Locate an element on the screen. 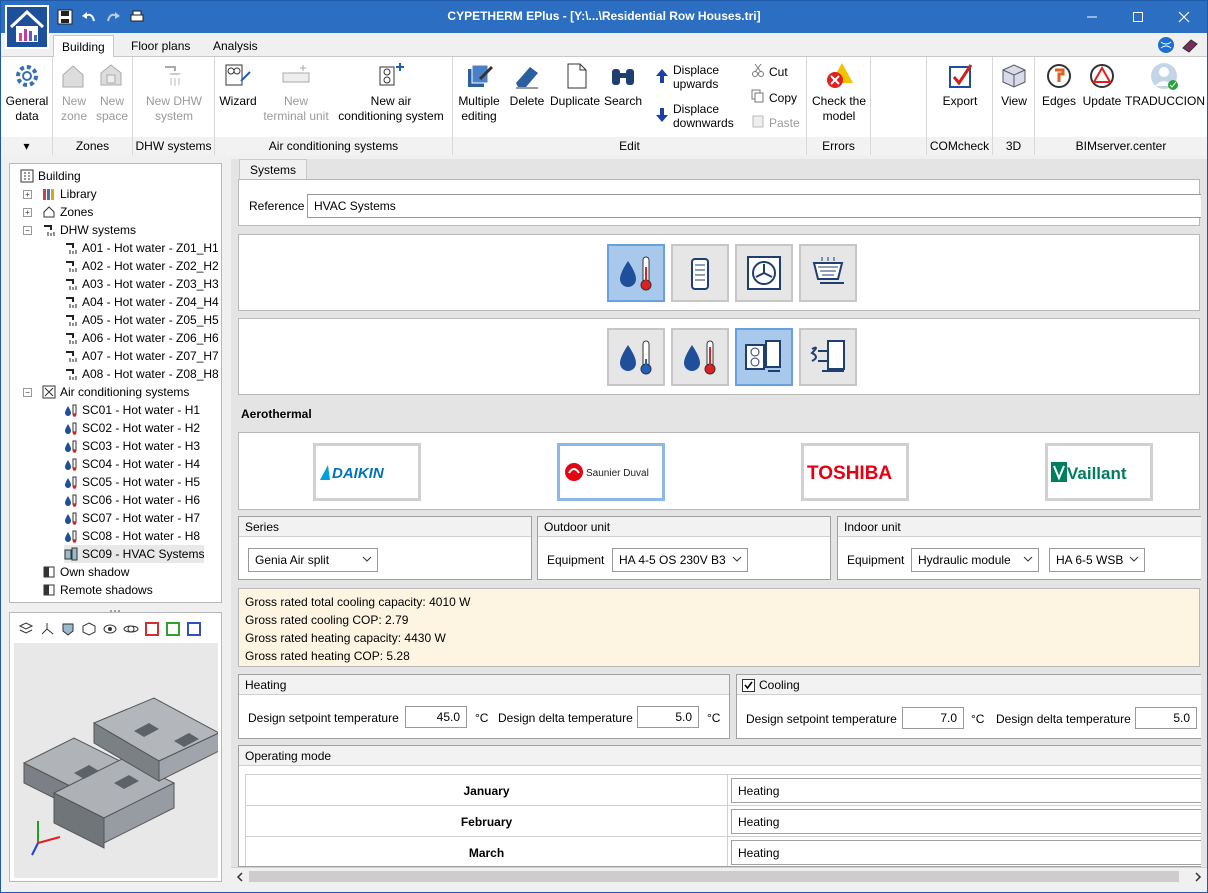 The image size is (1208, 893). traduccion-button: TRADUCCION is located at coordinates (1165, 85).